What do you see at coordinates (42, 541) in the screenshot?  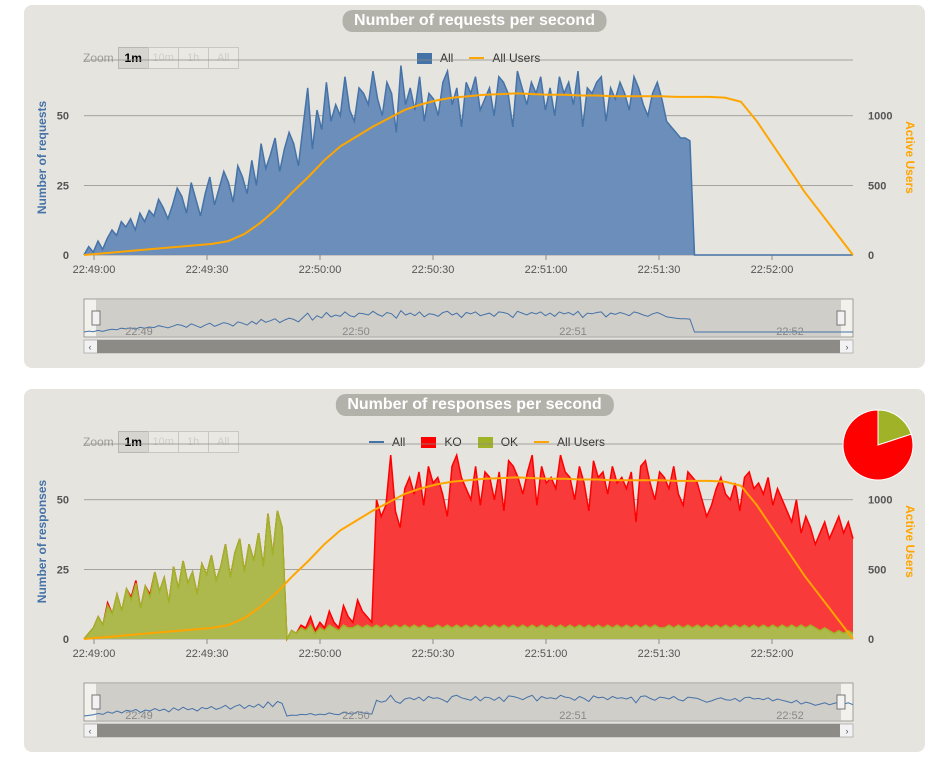 I see `y-axis-label: Number of responses` at bounding box center [42, 541].